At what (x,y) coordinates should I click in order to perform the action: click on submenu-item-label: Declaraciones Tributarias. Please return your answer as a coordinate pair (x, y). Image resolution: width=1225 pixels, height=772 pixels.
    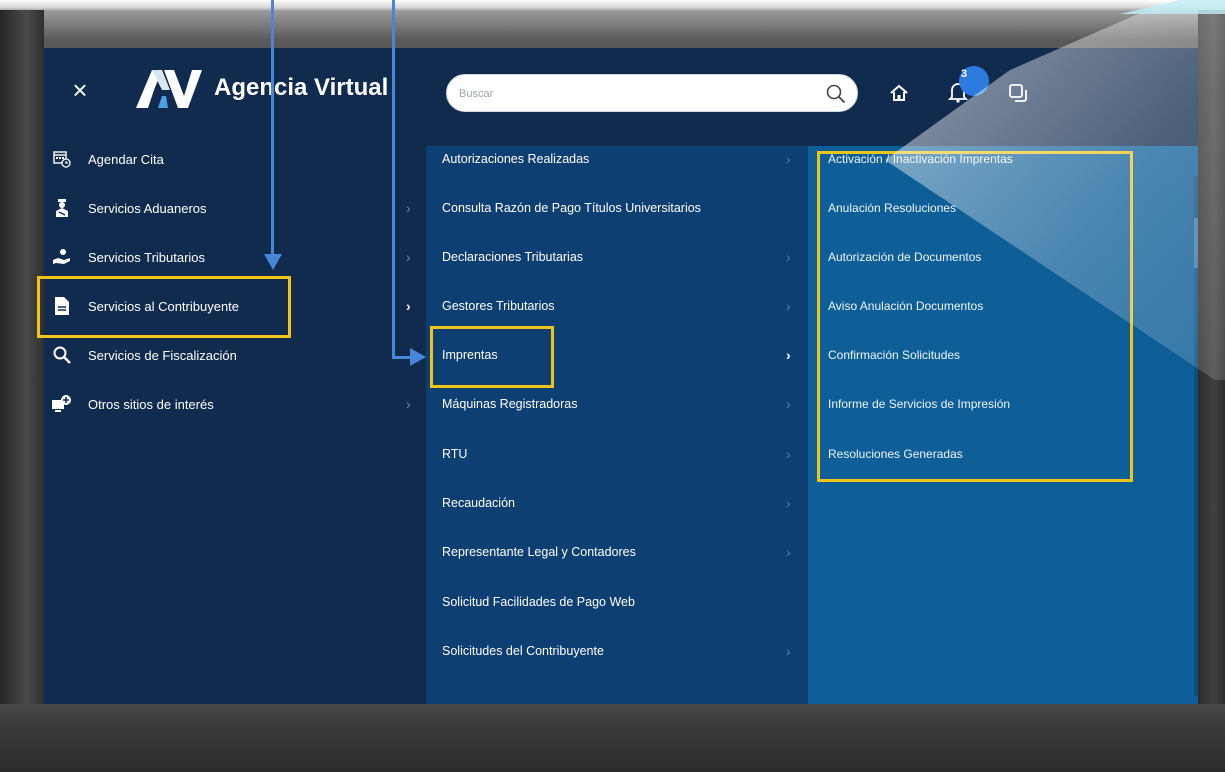
    Looking at the image, I should click on (513, 257).